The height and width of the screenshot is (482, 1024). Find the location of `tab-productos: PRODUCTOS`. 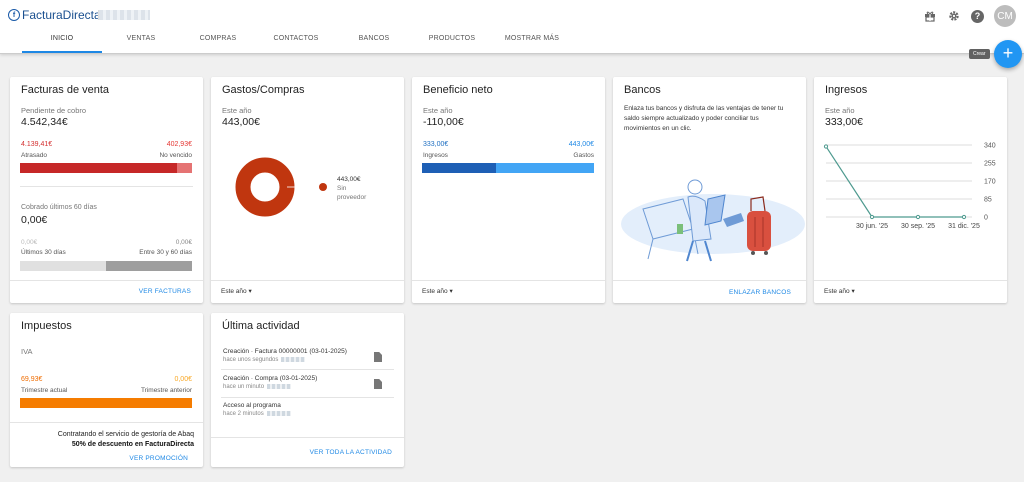

tab-productos: PRODUCTOS is located at coordinates (452, 43).